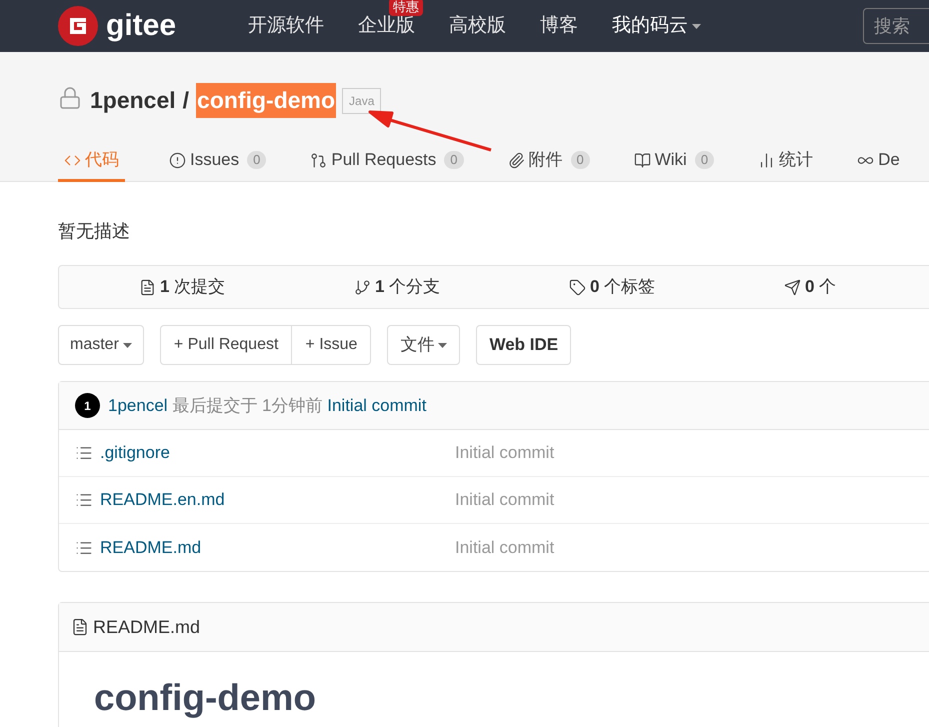  Describe the element at coordinates (217, 165) in the screenshot. I see `repo-tab: Issues 0` at that location.